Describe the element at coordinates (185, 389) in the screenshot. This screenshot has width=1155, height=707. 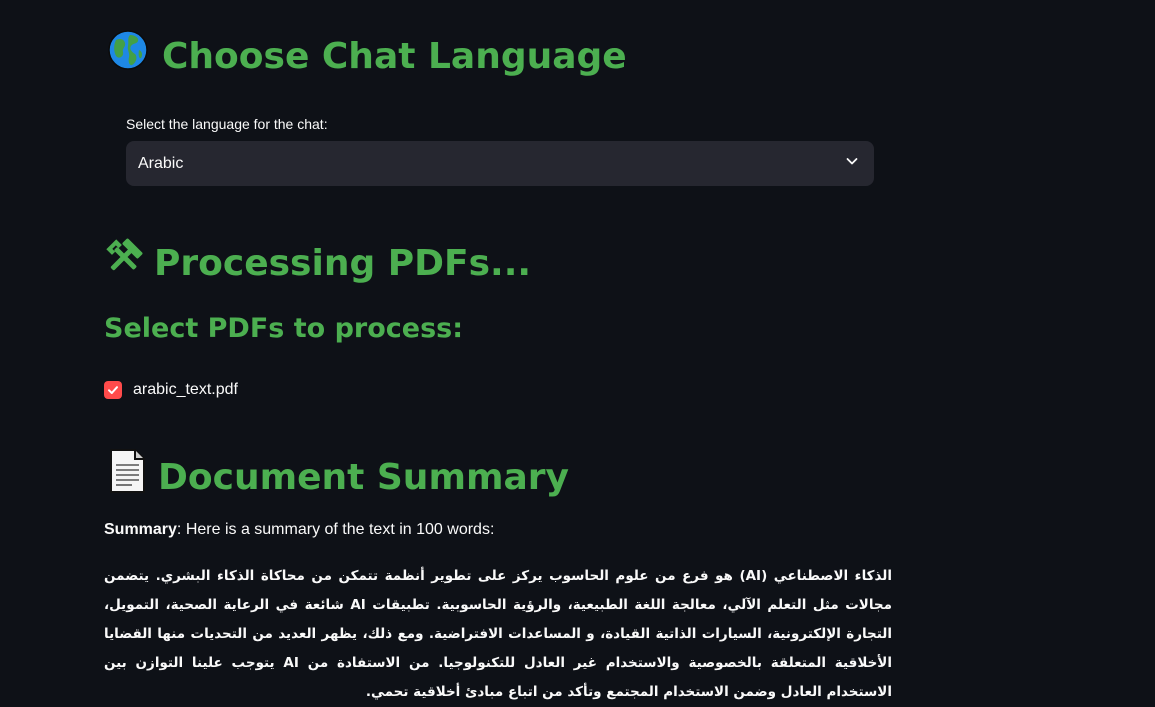
I see `pdf-checkbox-label: arabic_text.pdf` at that location.